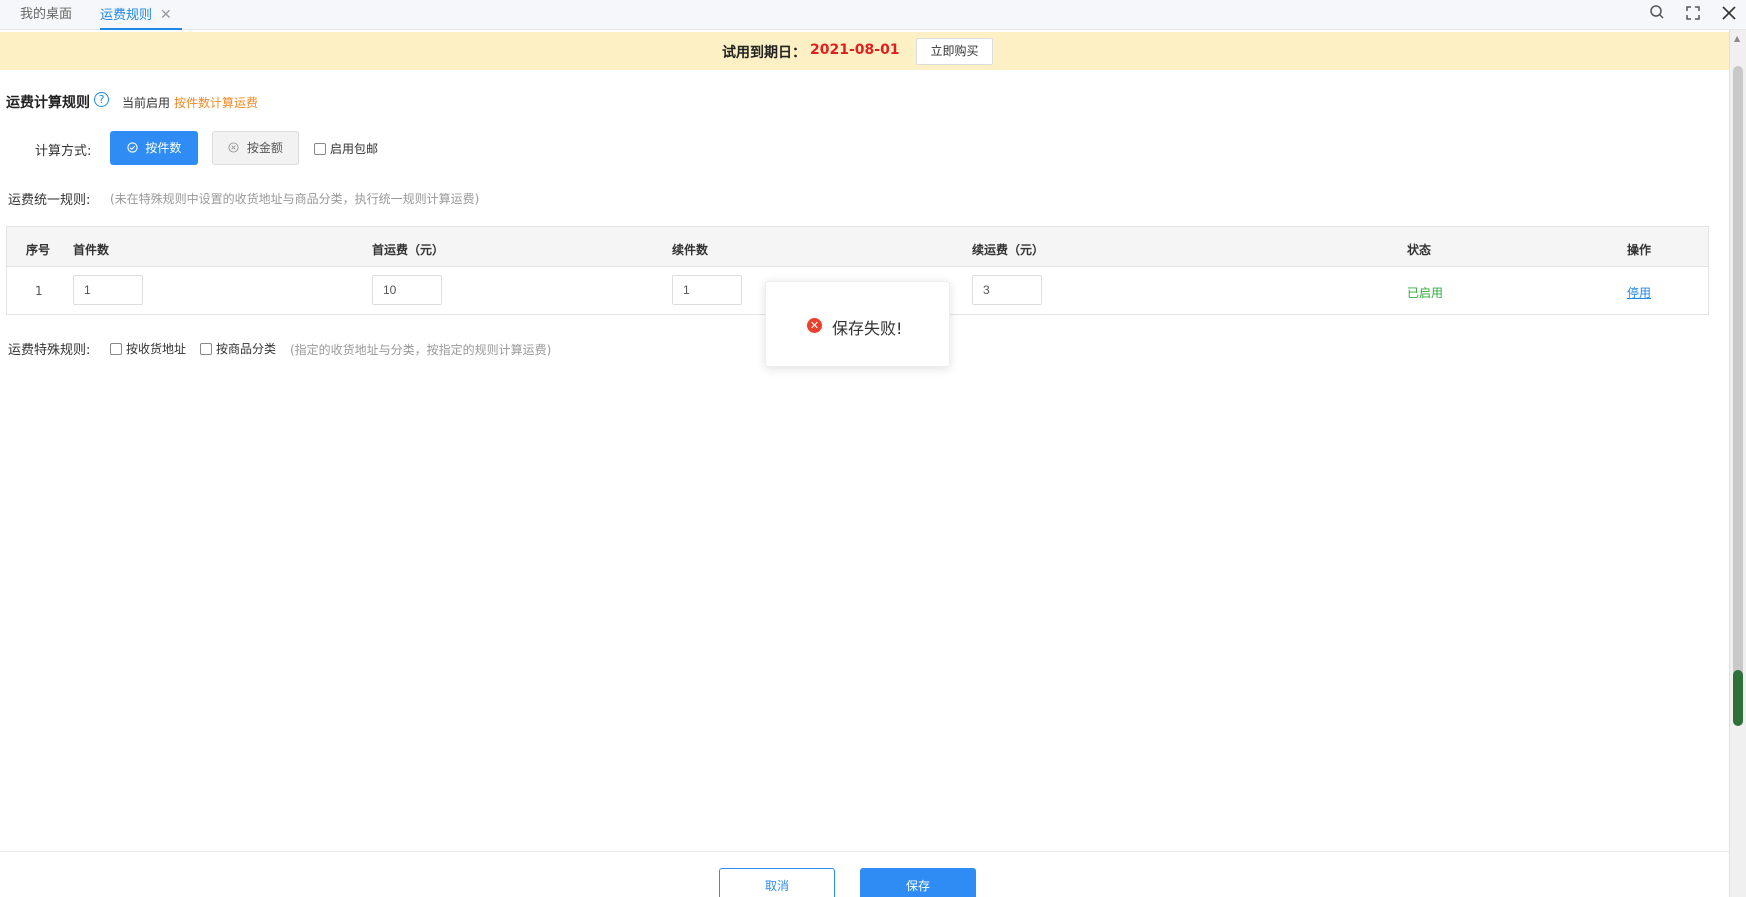 The image size is (1746, 897). I want to click on header-first-fee: 首运费（元）, so click(408, 250).